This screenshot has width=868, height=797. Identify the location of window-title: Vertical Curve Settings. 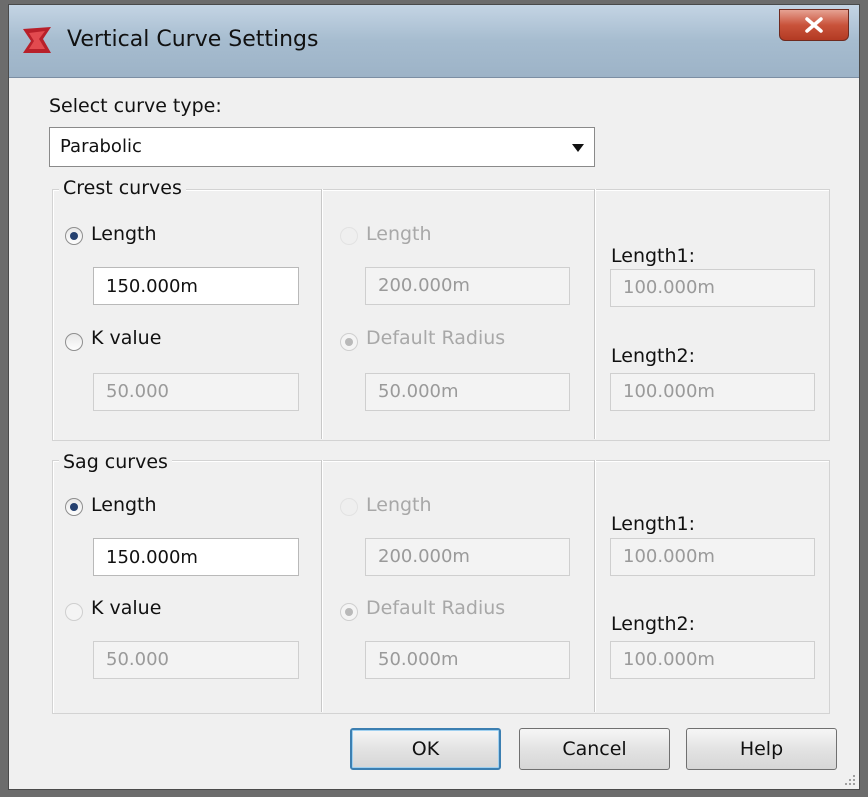
(193, 39).